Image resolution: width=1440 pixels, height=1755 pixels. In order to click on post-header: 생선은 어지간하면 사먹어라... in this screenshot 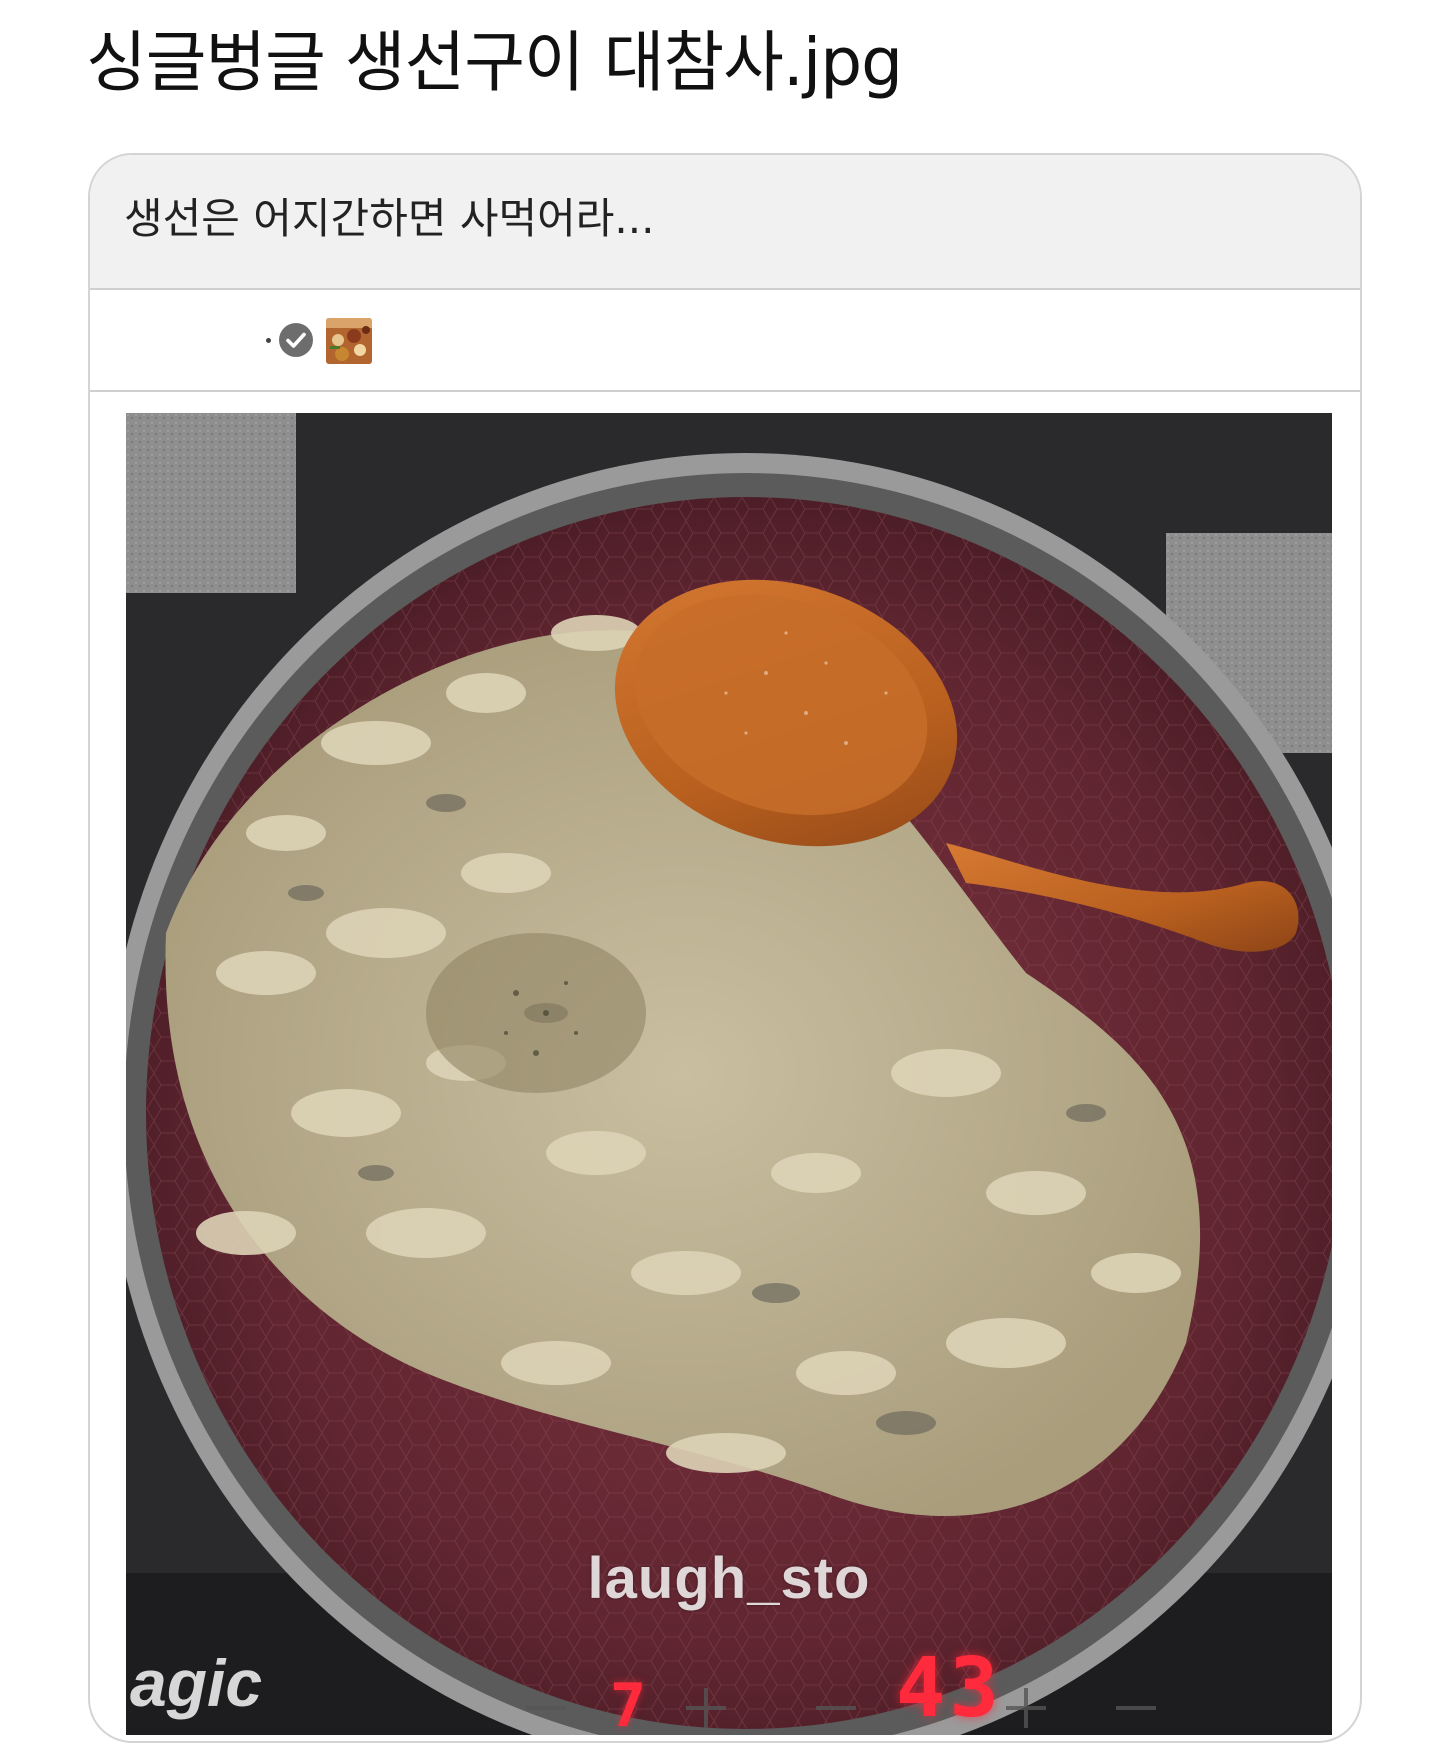, I will do `click(725, 222)`.